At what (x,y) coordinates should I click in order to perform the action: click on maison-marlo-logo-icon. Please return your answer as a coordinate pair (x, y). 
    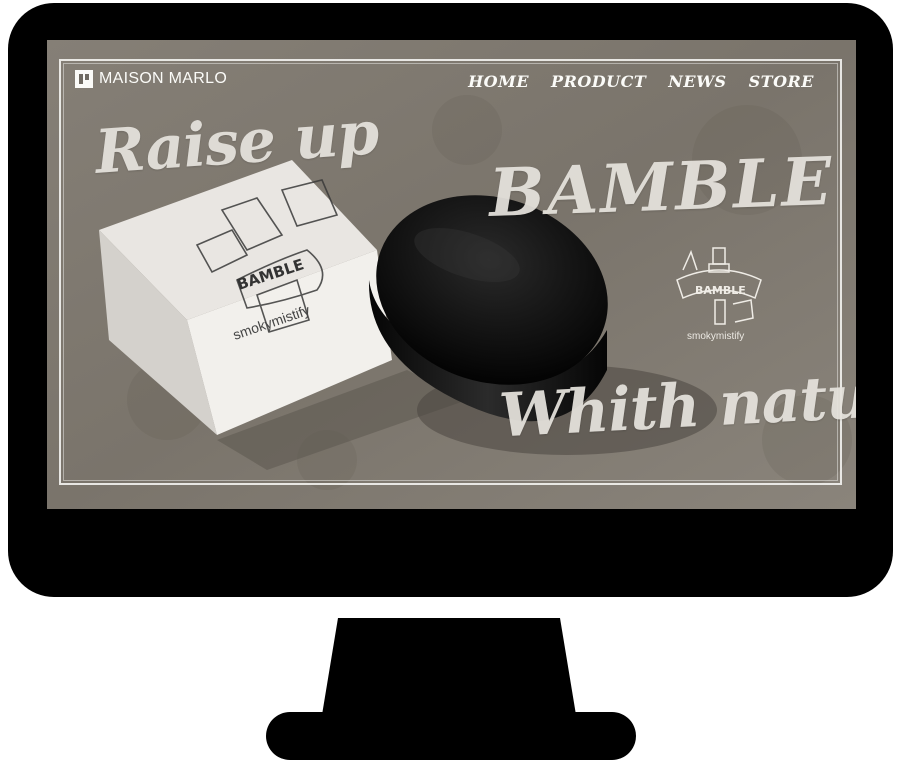
    Looking at the image, I should click on (84, 79).